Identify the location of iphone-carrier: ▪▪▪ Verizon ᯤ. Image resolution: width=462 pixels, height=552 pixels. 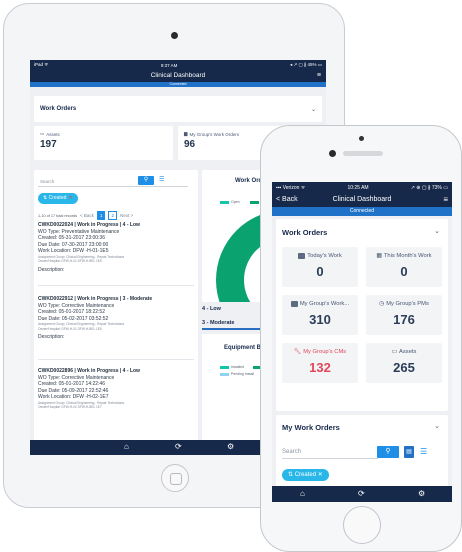
(291, 187).